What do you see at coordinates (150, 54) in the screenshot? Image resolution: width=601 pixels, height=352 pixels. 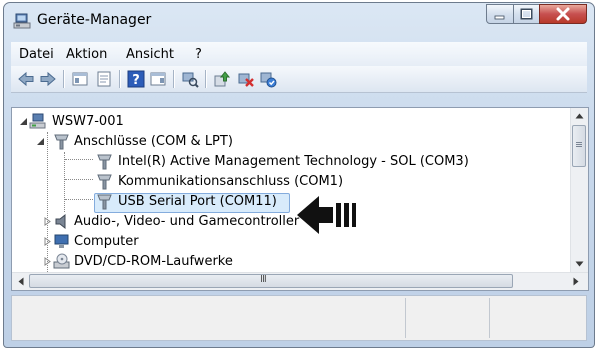 I see `menu-ansicht: Ansicht` at bounding box center [150, 54].